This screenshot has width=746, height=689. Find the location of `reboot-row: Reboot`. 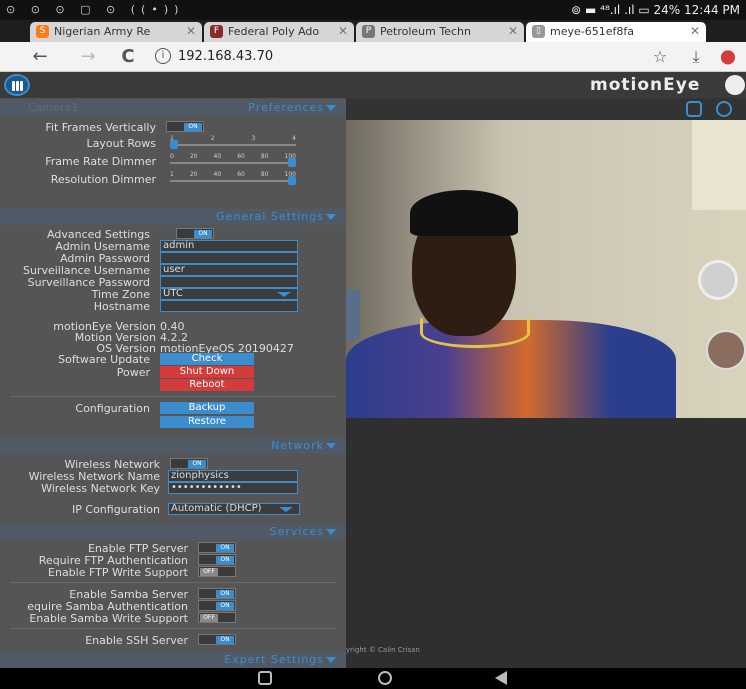

reboot-row: Reboot is located at coordinates (173, 386).